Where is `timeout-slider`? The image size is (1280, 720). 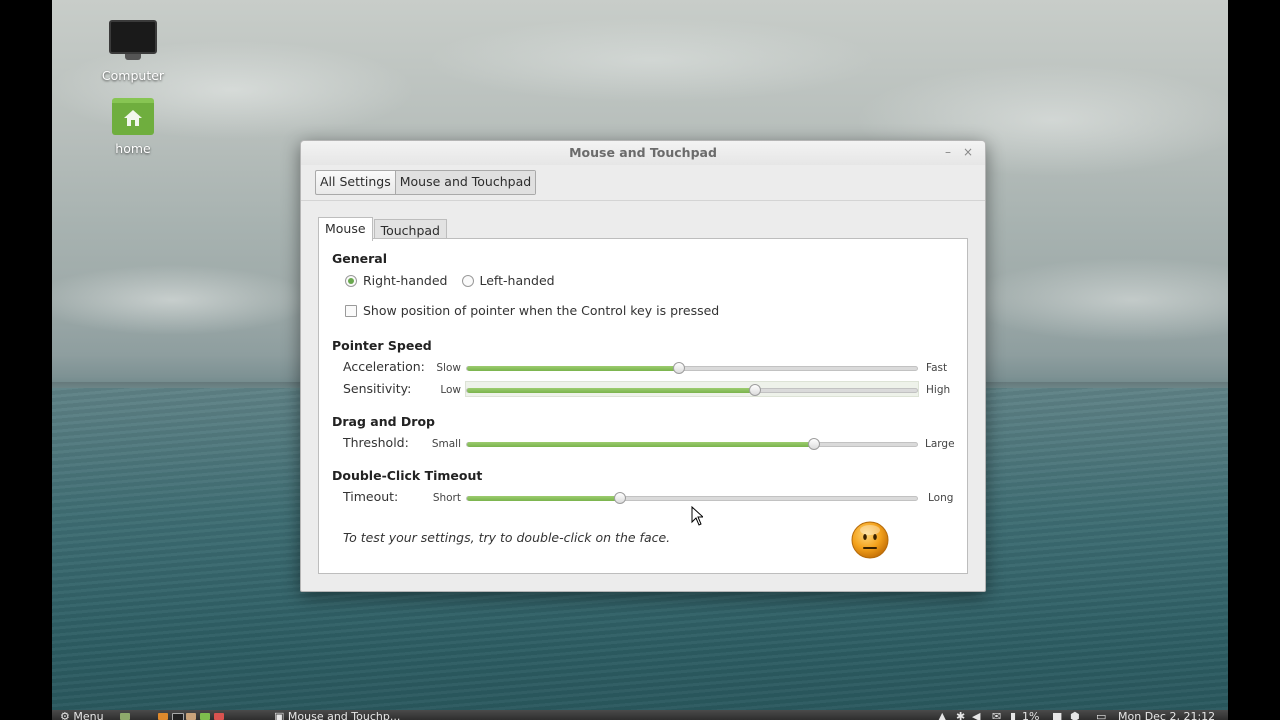
timeout-slider is located at coordinates (692, 498).